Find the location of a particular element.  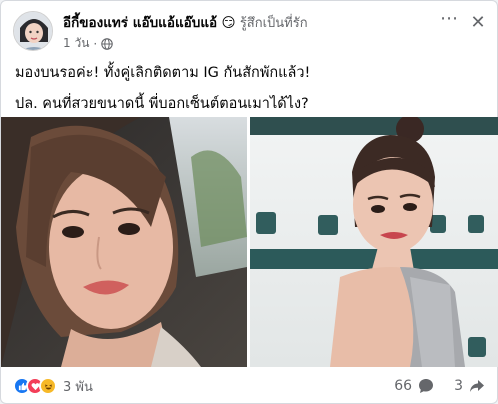

author-name: อีกี้ของแทร่ แอ๊บแอ้แอ๊บแอ้ is located at coordinates (140, 23).